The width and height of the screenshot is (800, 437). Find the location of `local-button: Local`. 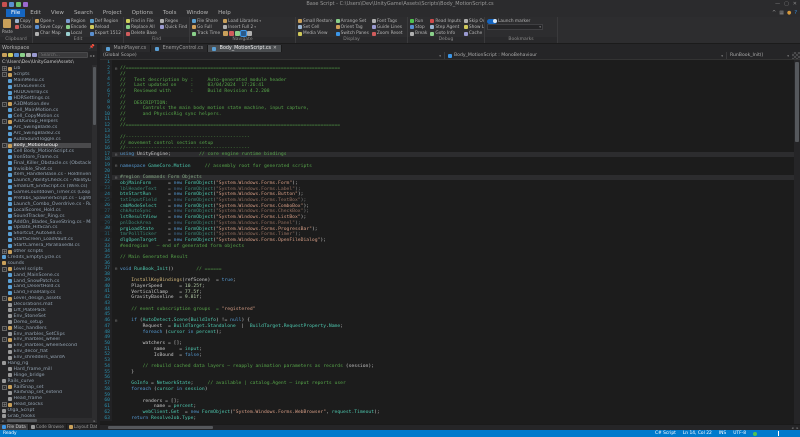

local-button: Local is located at coordinates (76, 34).